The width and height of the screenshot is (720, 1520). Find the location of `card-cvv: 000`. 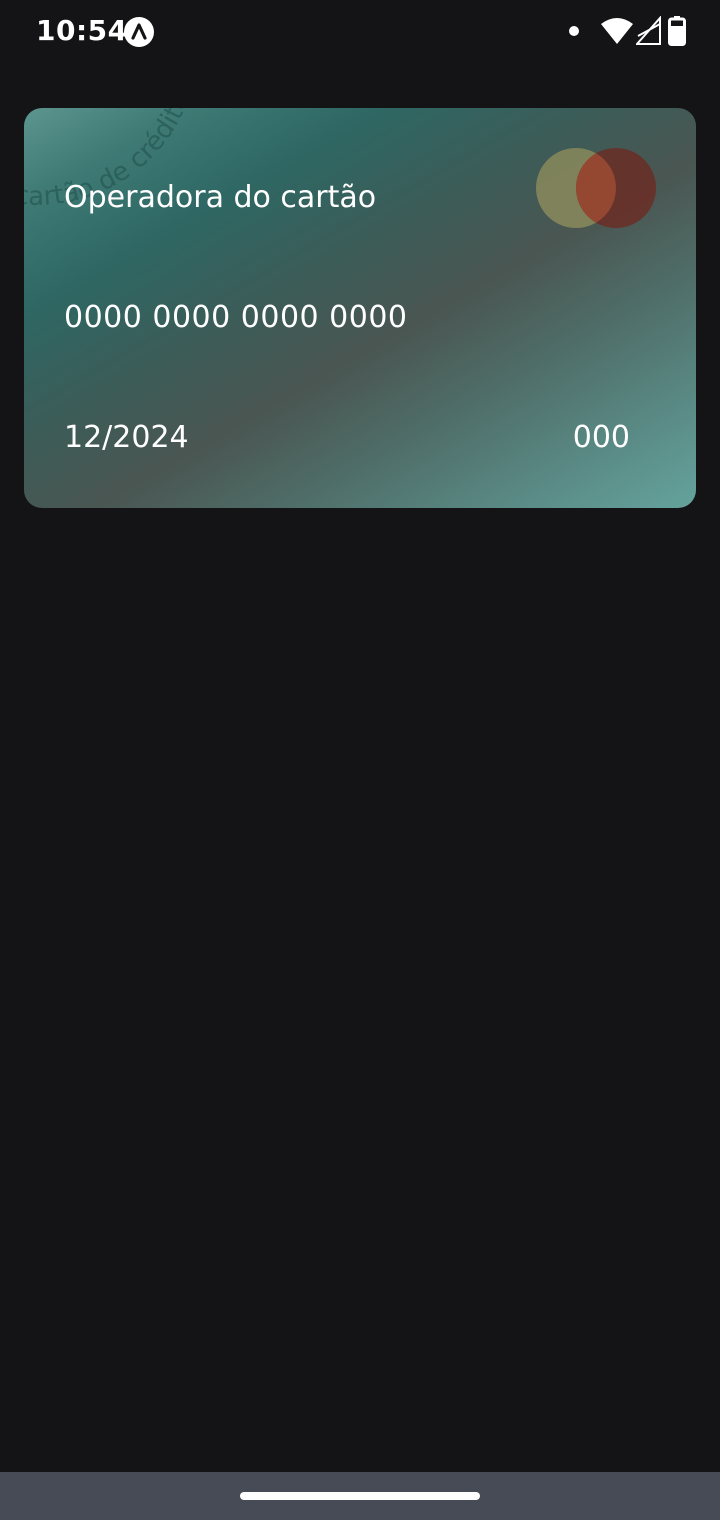

card-cvv: 000 is located at coordinates (601, 437).